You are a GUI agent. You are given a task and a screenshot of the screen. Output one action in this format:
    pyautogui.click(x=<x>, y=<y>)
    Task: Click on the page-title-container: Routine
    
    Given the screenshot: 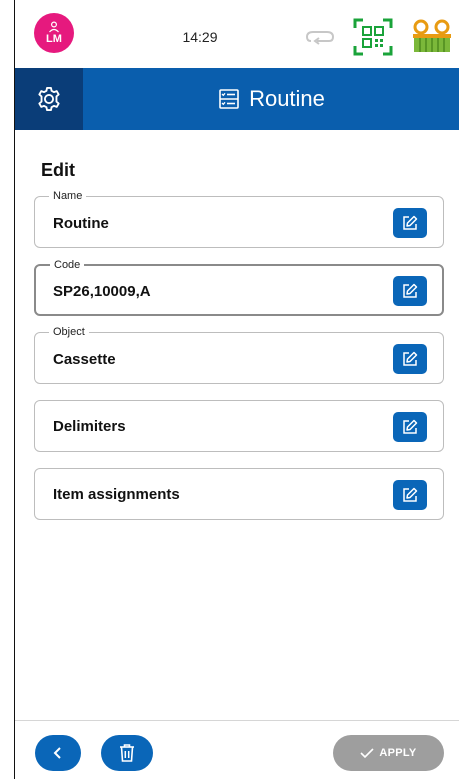 What is the action you would take?
    pyautogui.click(x=271, y=99)
    